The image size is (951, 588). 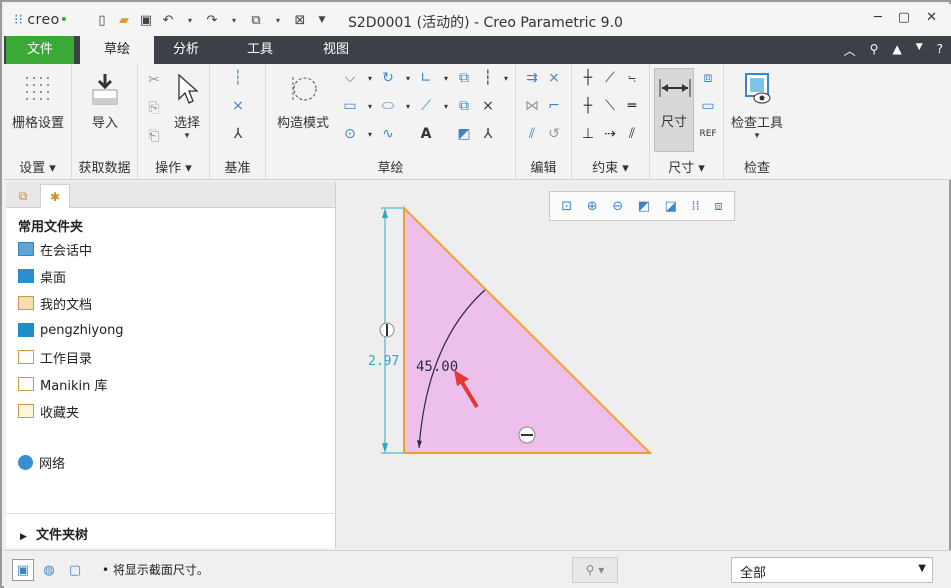 I want to click on reference-dimension-icon: REF, so click(x=708, y=134).